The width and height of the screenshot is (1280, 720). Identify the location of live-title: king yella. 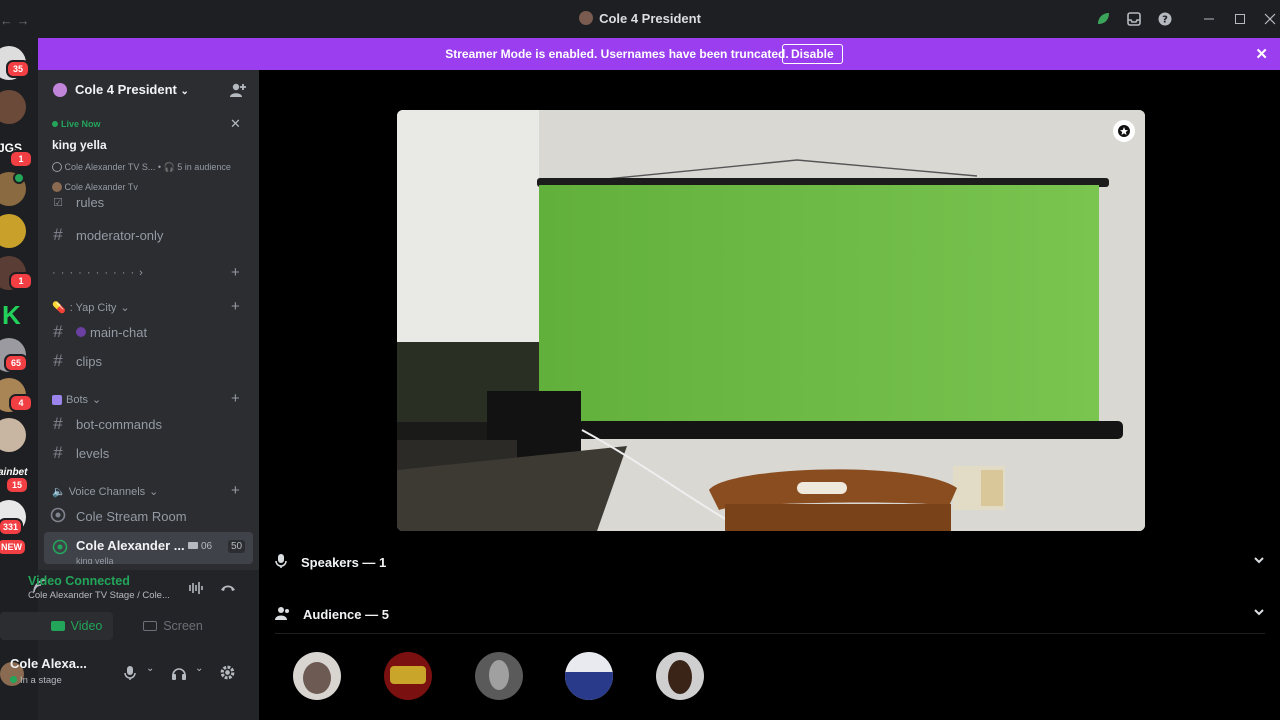
(79, 145).